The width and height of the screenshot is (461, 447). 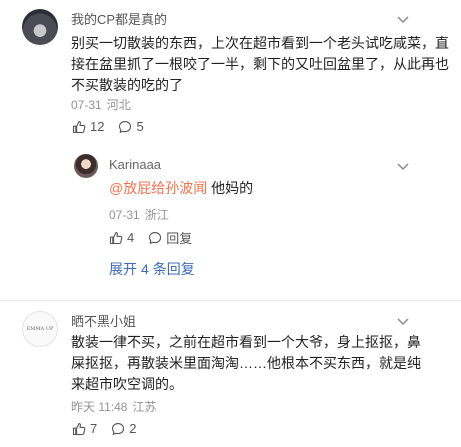 I want to click on reply-reply-button: 回复, so click(x=170, y=237).